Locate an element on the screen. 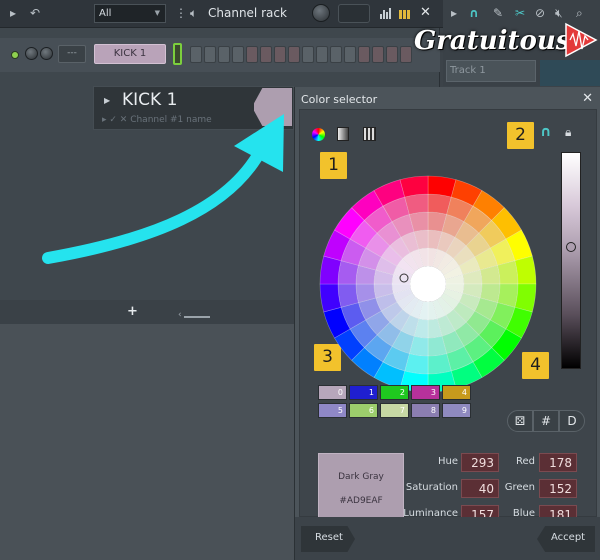  palette-swatch: 8 is located at coordinates (425, 410).